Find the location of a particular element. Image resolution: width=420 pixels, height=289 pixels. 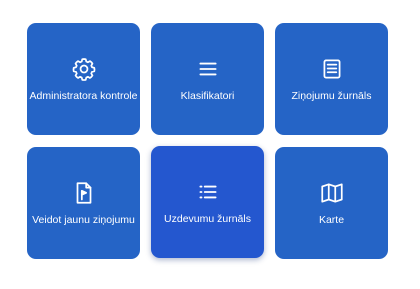

journal-icon is located at coordinates (332, 69).